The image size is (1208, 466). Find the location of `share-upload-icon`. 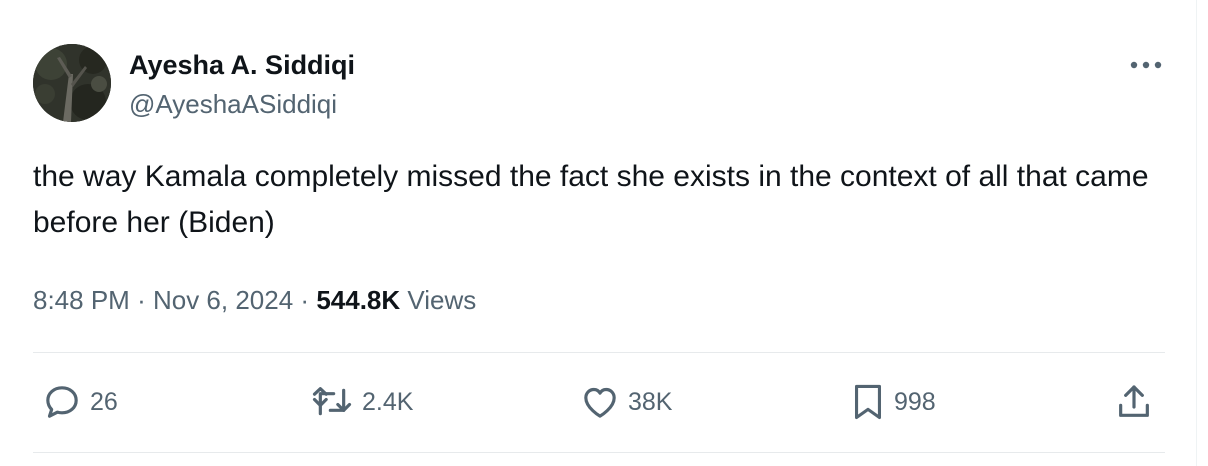

share-upload-icon is located at coordinates (1134, 402).